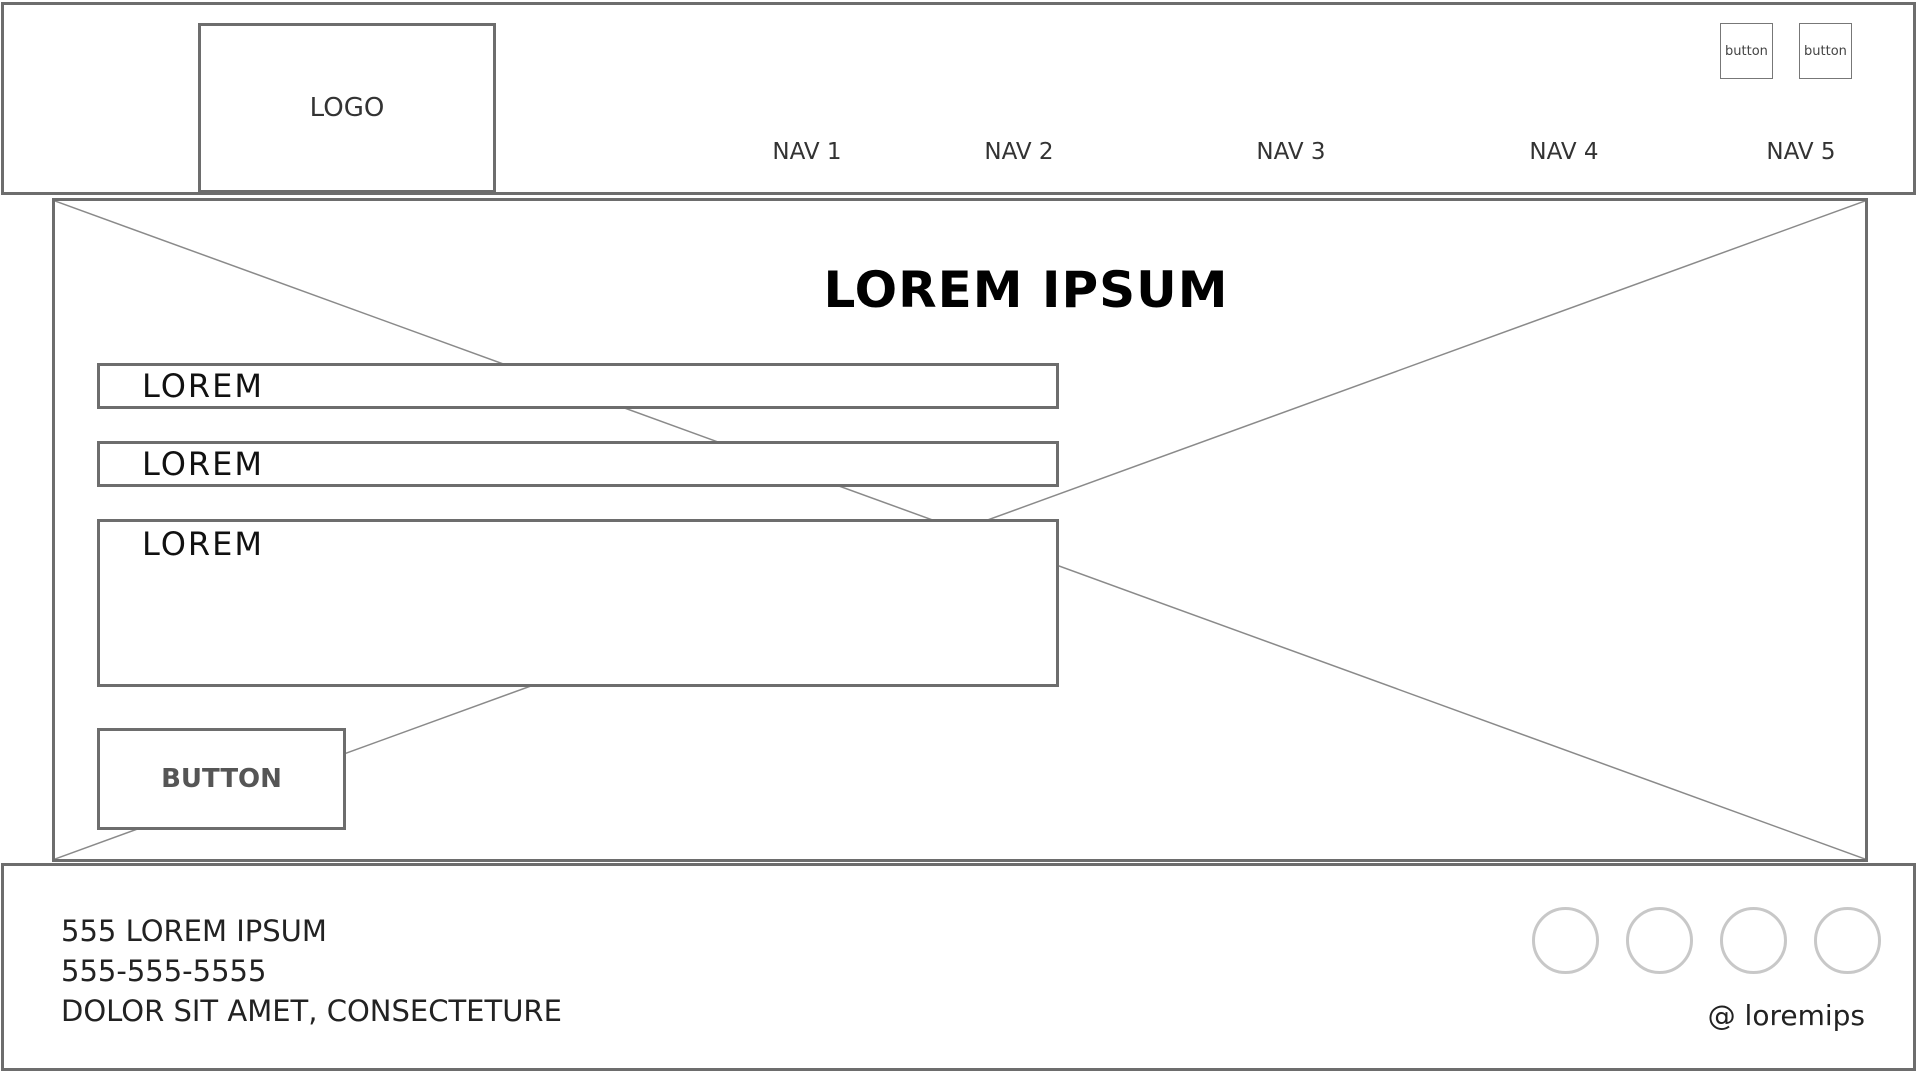 This screenshot has height=1073, width=1920. I want to click on social-handle: @ loremips, so click(1786, 1015).